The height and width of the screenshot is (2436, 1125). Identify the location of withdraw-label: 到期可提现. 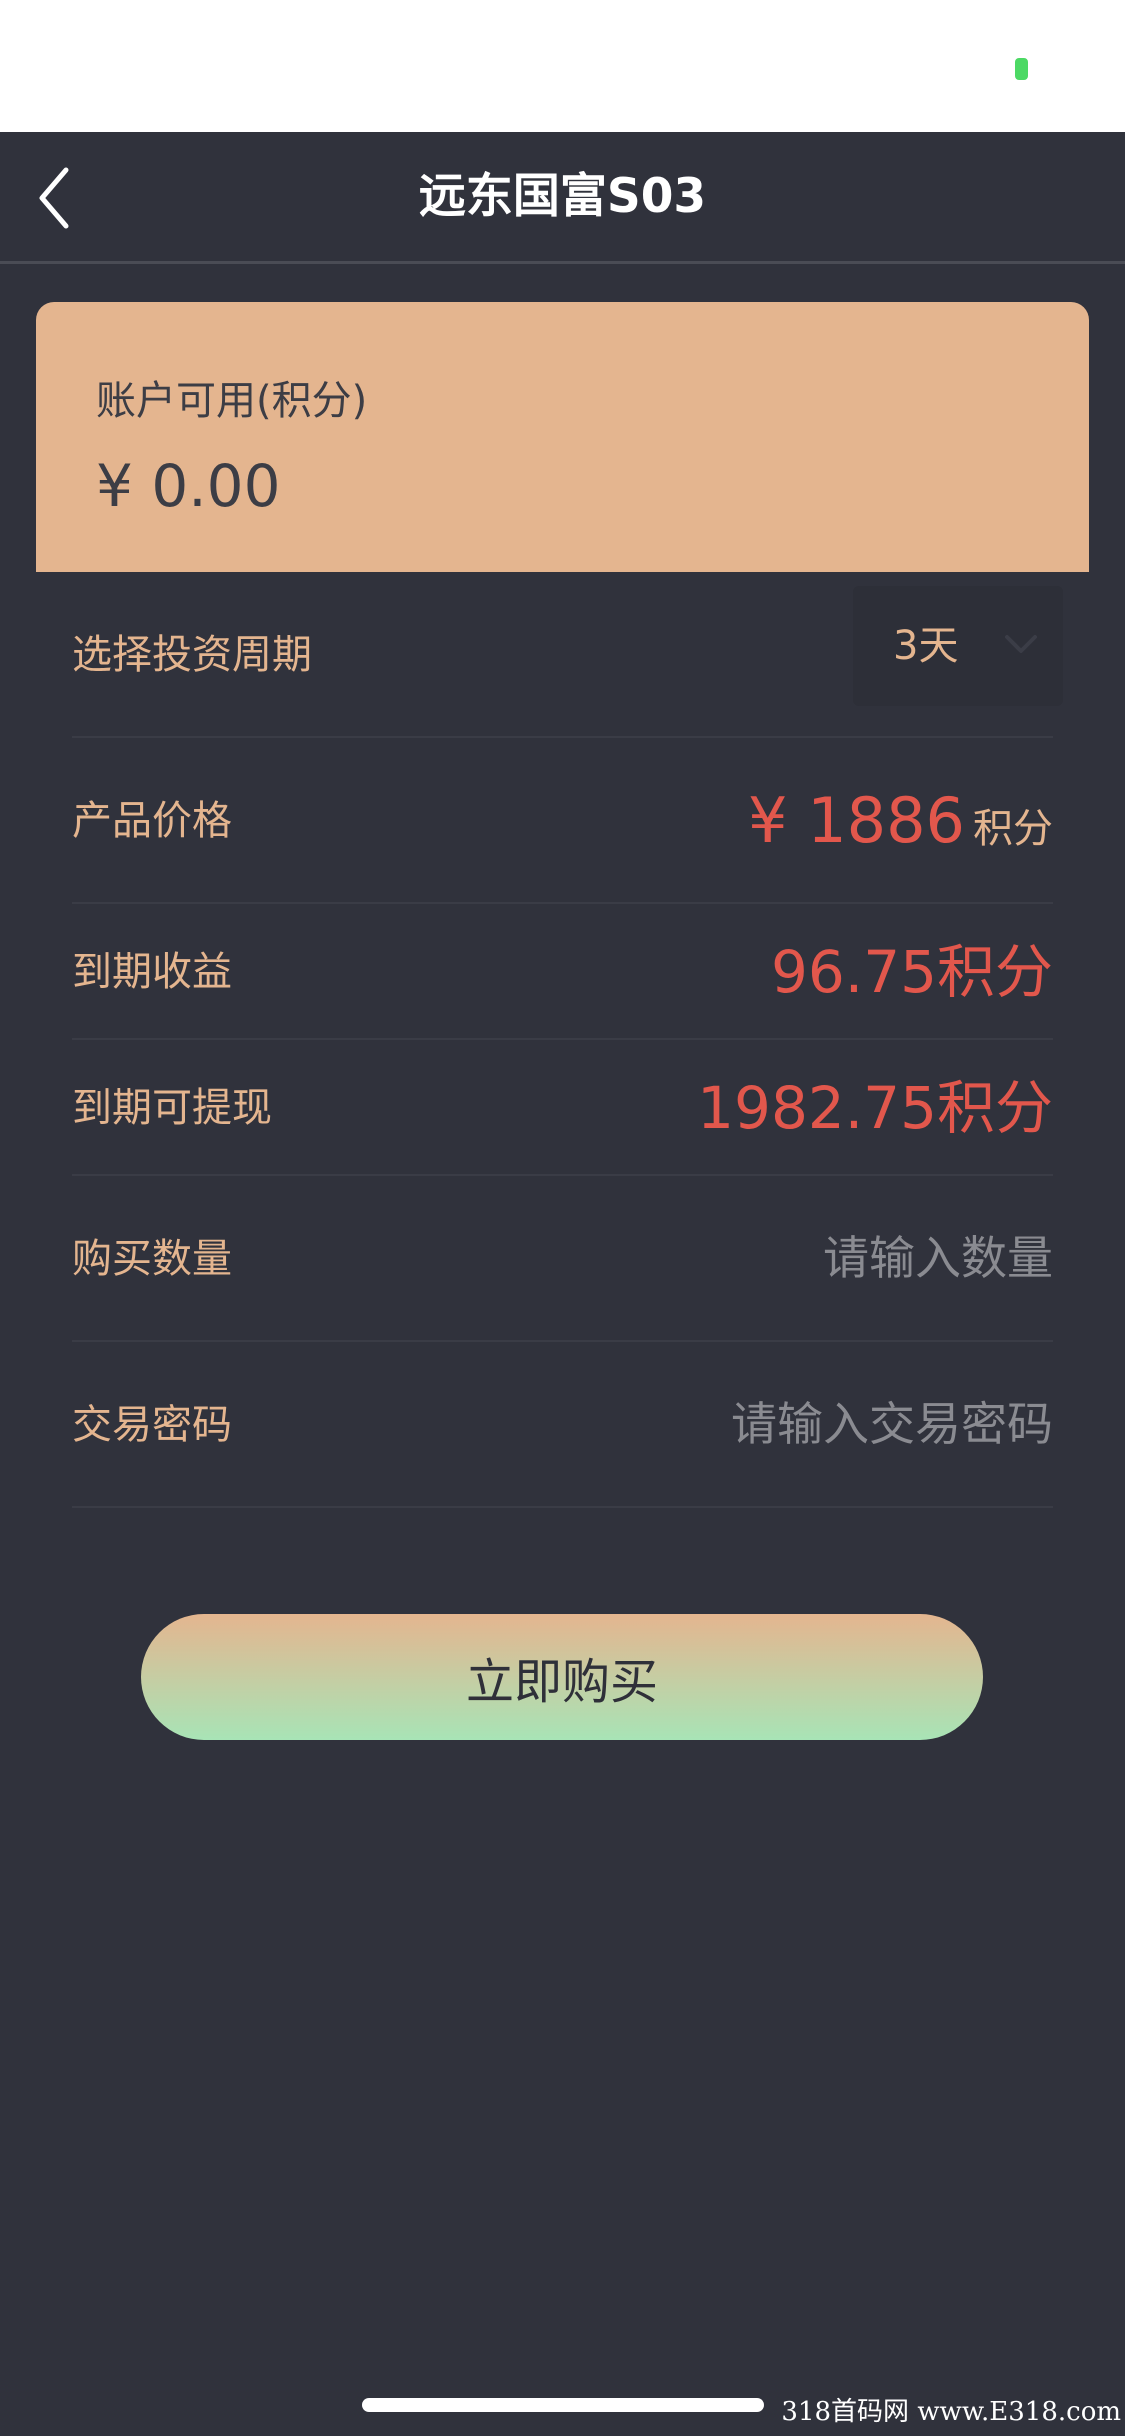
(172, 1108).